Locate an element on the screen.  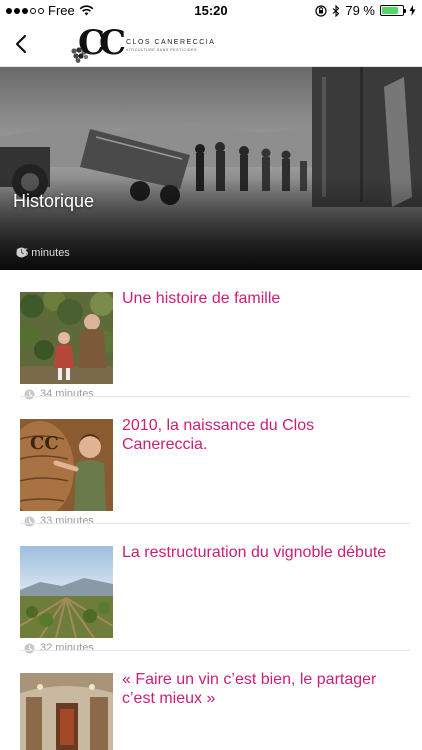
clock-icon is located at coordinates (21, 252).